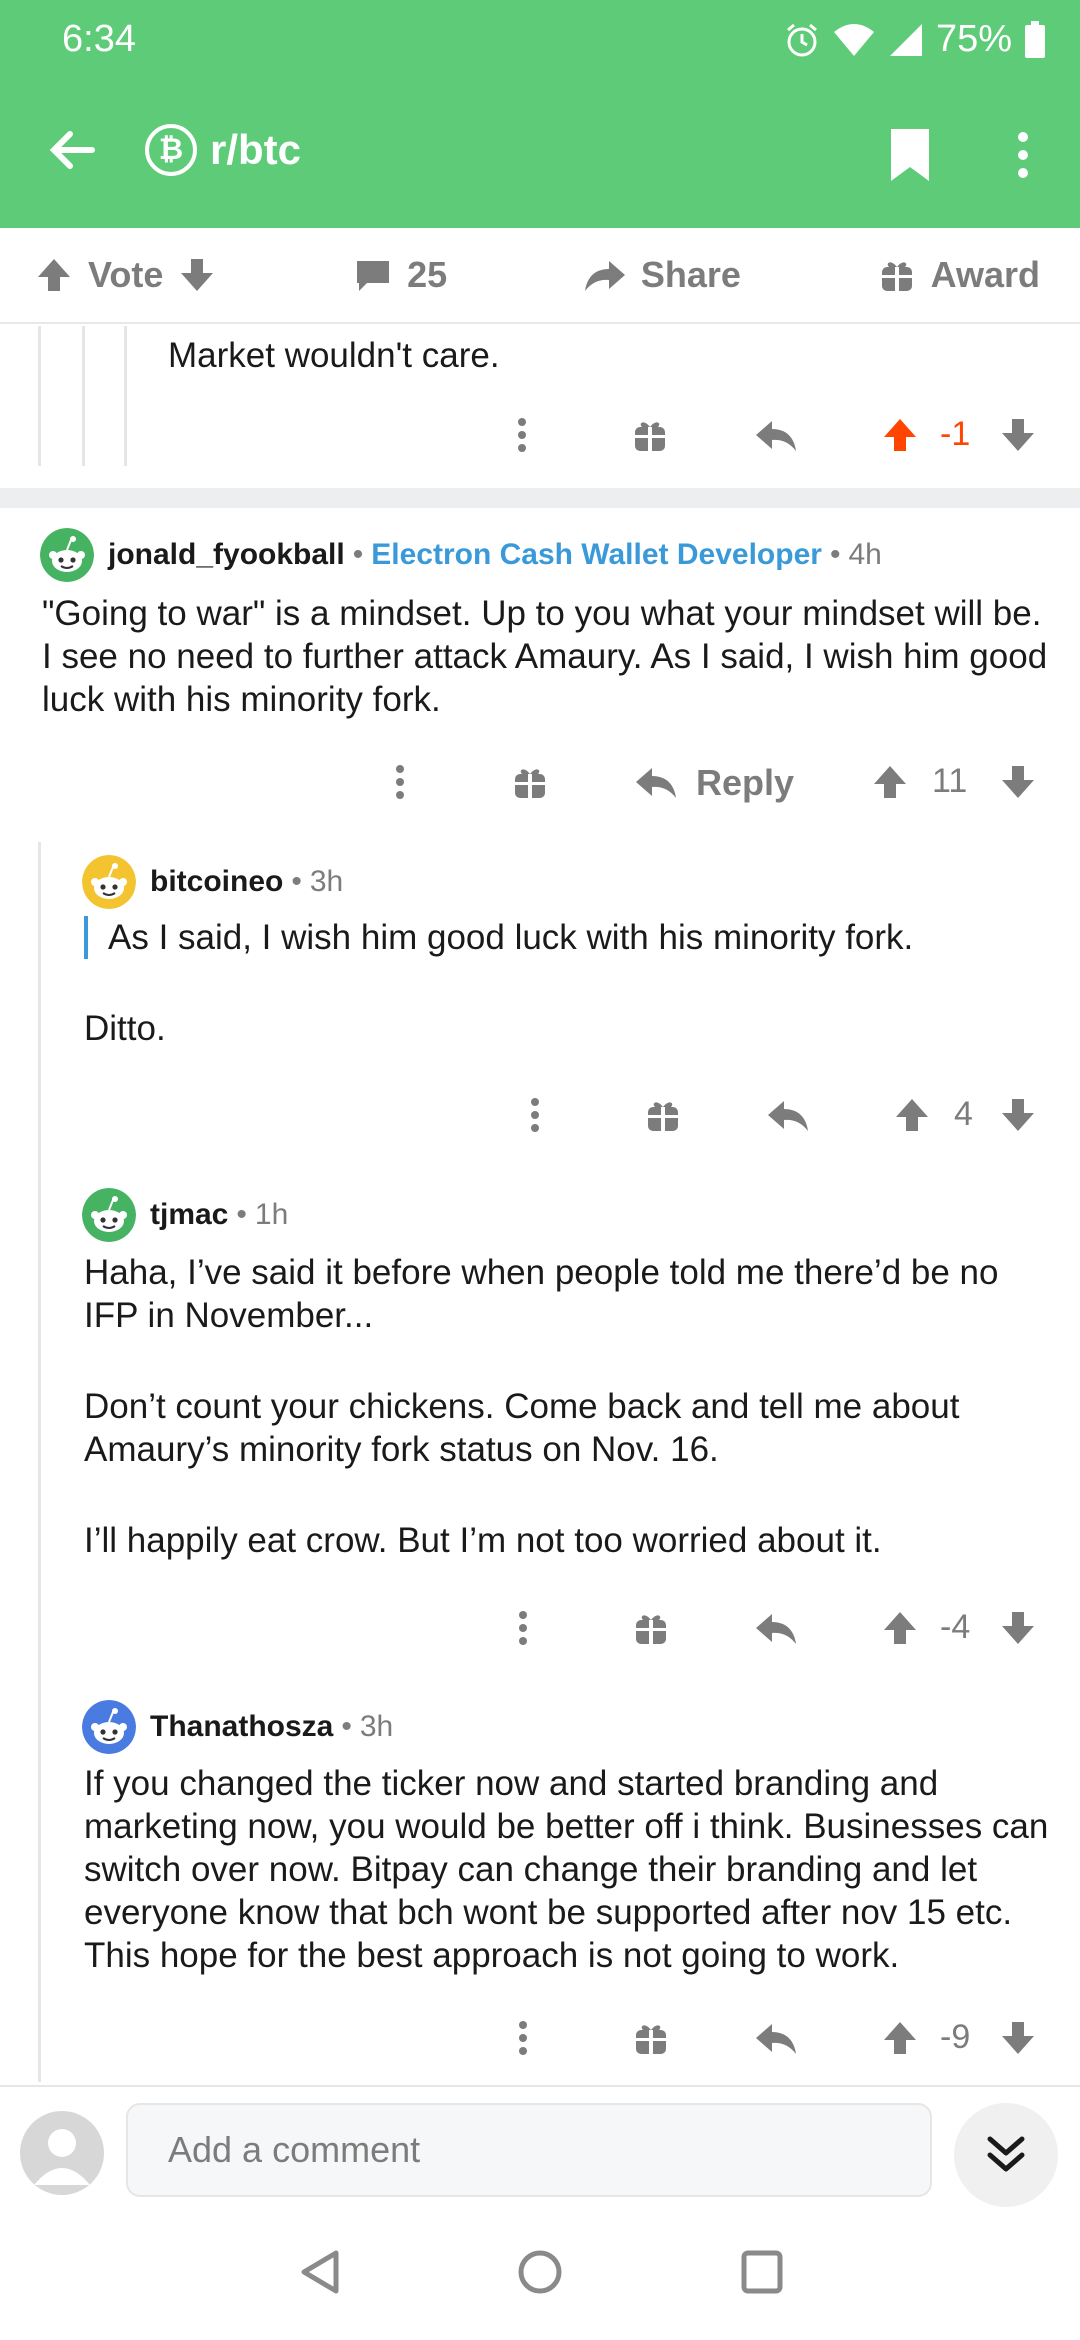  I want to click on comment-score: -9, so click(955, 2037).